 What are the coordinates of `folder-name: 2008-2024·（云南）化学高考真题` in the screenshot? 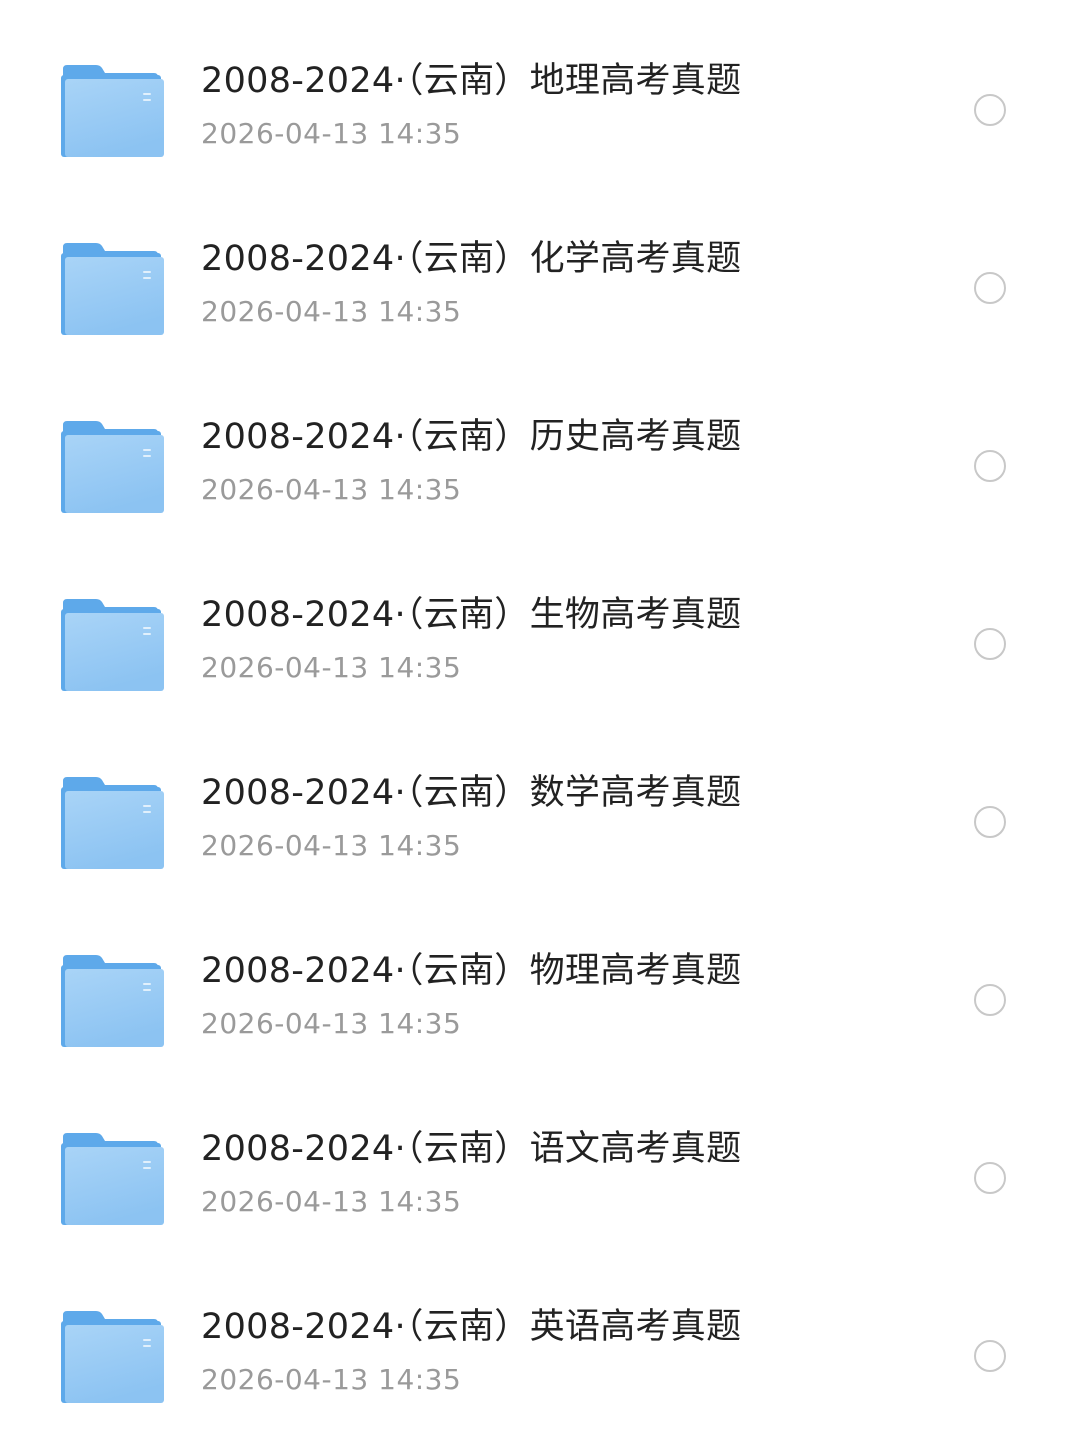 It's located at (471, 259).